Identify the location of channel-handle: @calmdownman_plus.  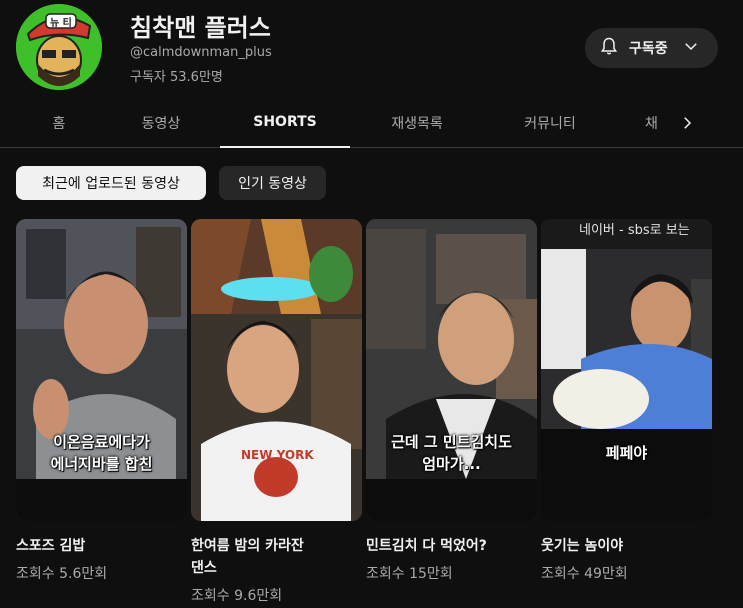
(201, 52).